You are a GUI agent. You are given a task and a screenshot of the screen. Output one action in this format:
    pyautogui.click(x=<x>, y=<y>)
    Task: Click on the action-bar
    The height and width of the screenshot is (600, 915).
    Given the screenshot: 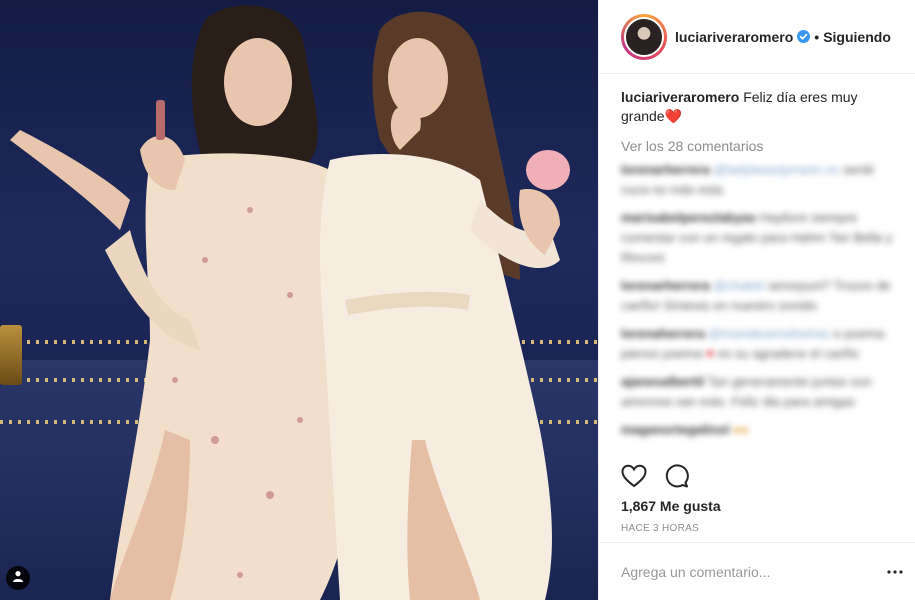 What is the action you would take?
    pyautogui.click(x=655, y=476)
    